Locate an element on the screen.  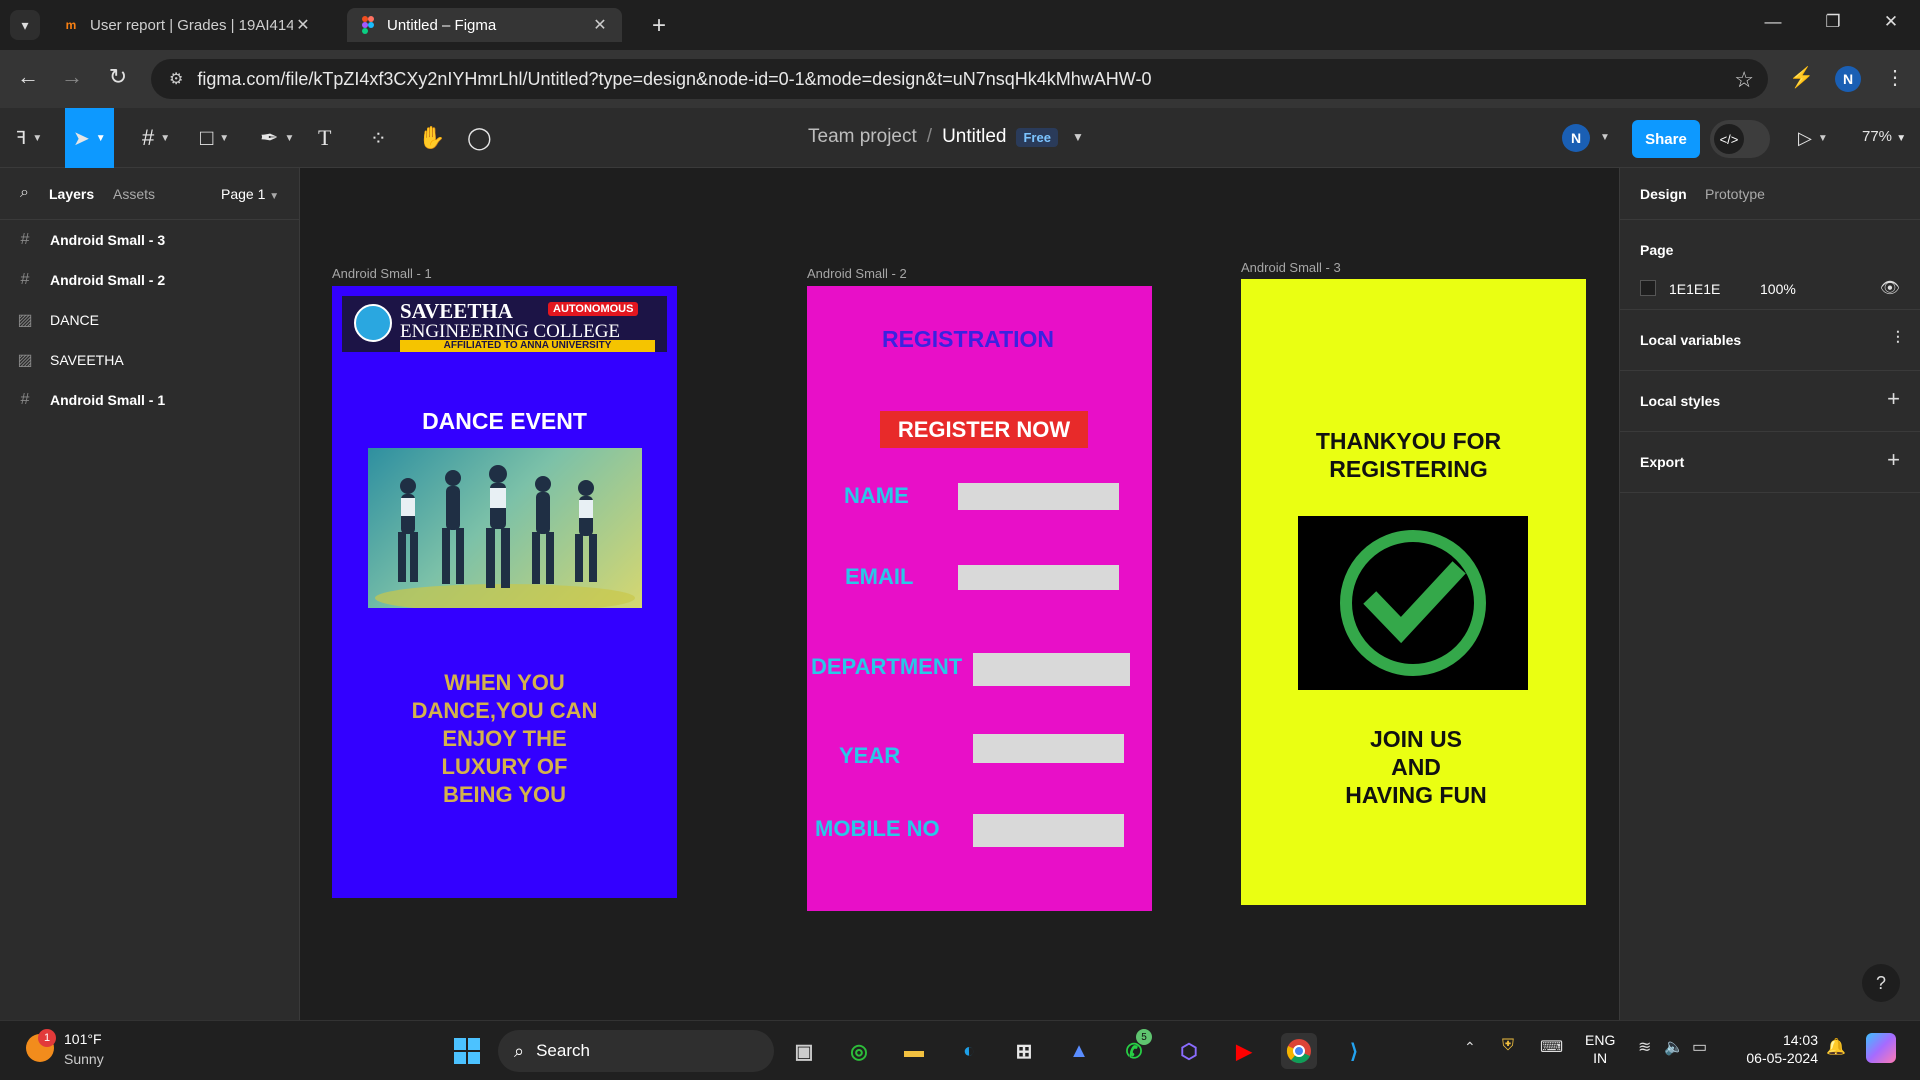
copilot-tray-icon is located at coordinates (1881, 1048).